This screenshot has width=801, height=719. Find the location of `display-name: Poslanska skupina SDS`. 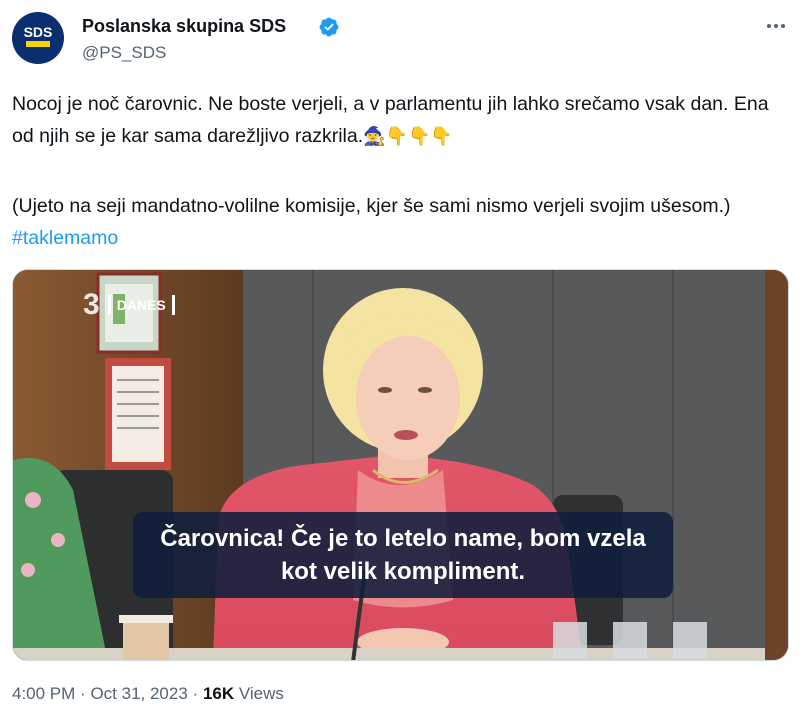

display-name: Poslanska skupina SDS is located at coordinates (184, 26).